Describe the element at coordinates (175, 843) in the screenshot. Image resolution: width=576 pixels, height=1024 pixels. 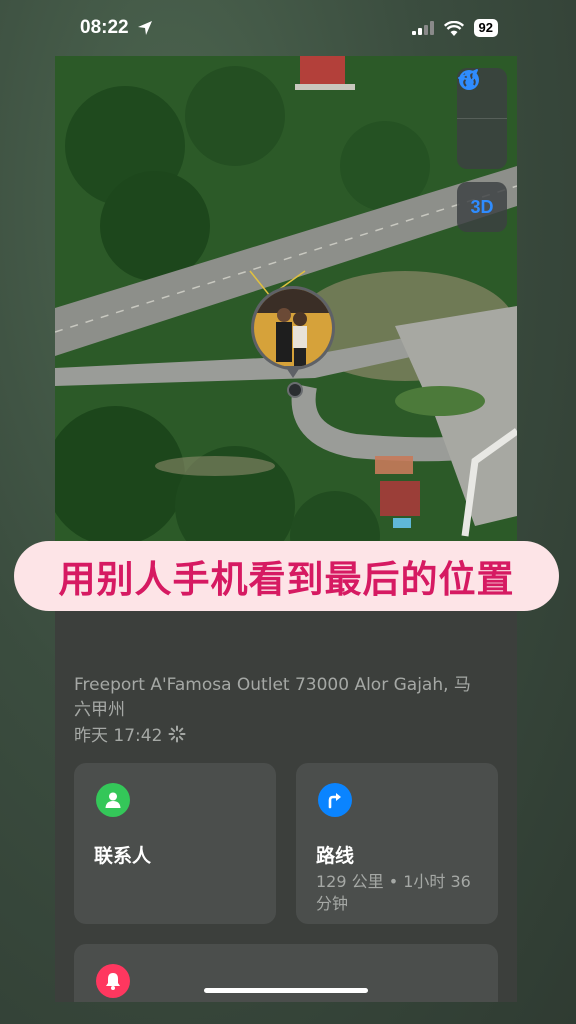
I see `contacts-card: 联系人` at that location.